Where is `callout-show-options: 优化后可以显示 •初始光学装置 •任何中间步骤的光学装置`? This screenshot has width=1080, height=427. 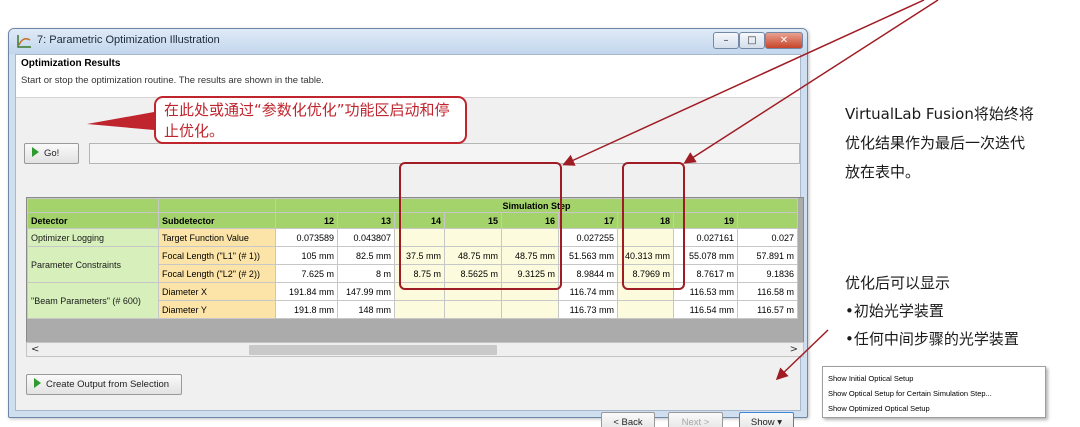
callout-show-options: 优化后可以显示 •初始光学装置 •任何中间步骤的光学装置 is located at coordinates (961, 311).